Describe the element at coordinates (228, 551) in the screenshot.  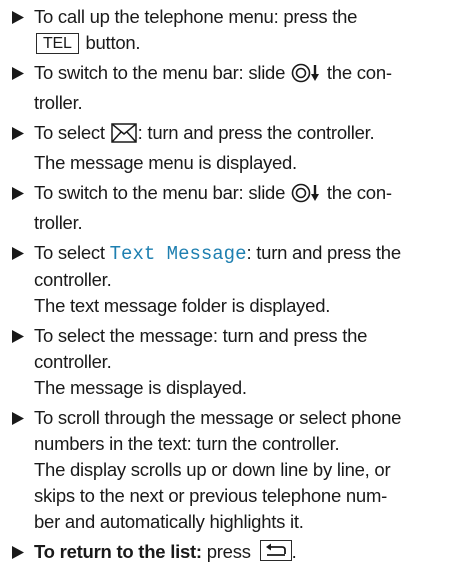
I see `step-text: press` at that location.